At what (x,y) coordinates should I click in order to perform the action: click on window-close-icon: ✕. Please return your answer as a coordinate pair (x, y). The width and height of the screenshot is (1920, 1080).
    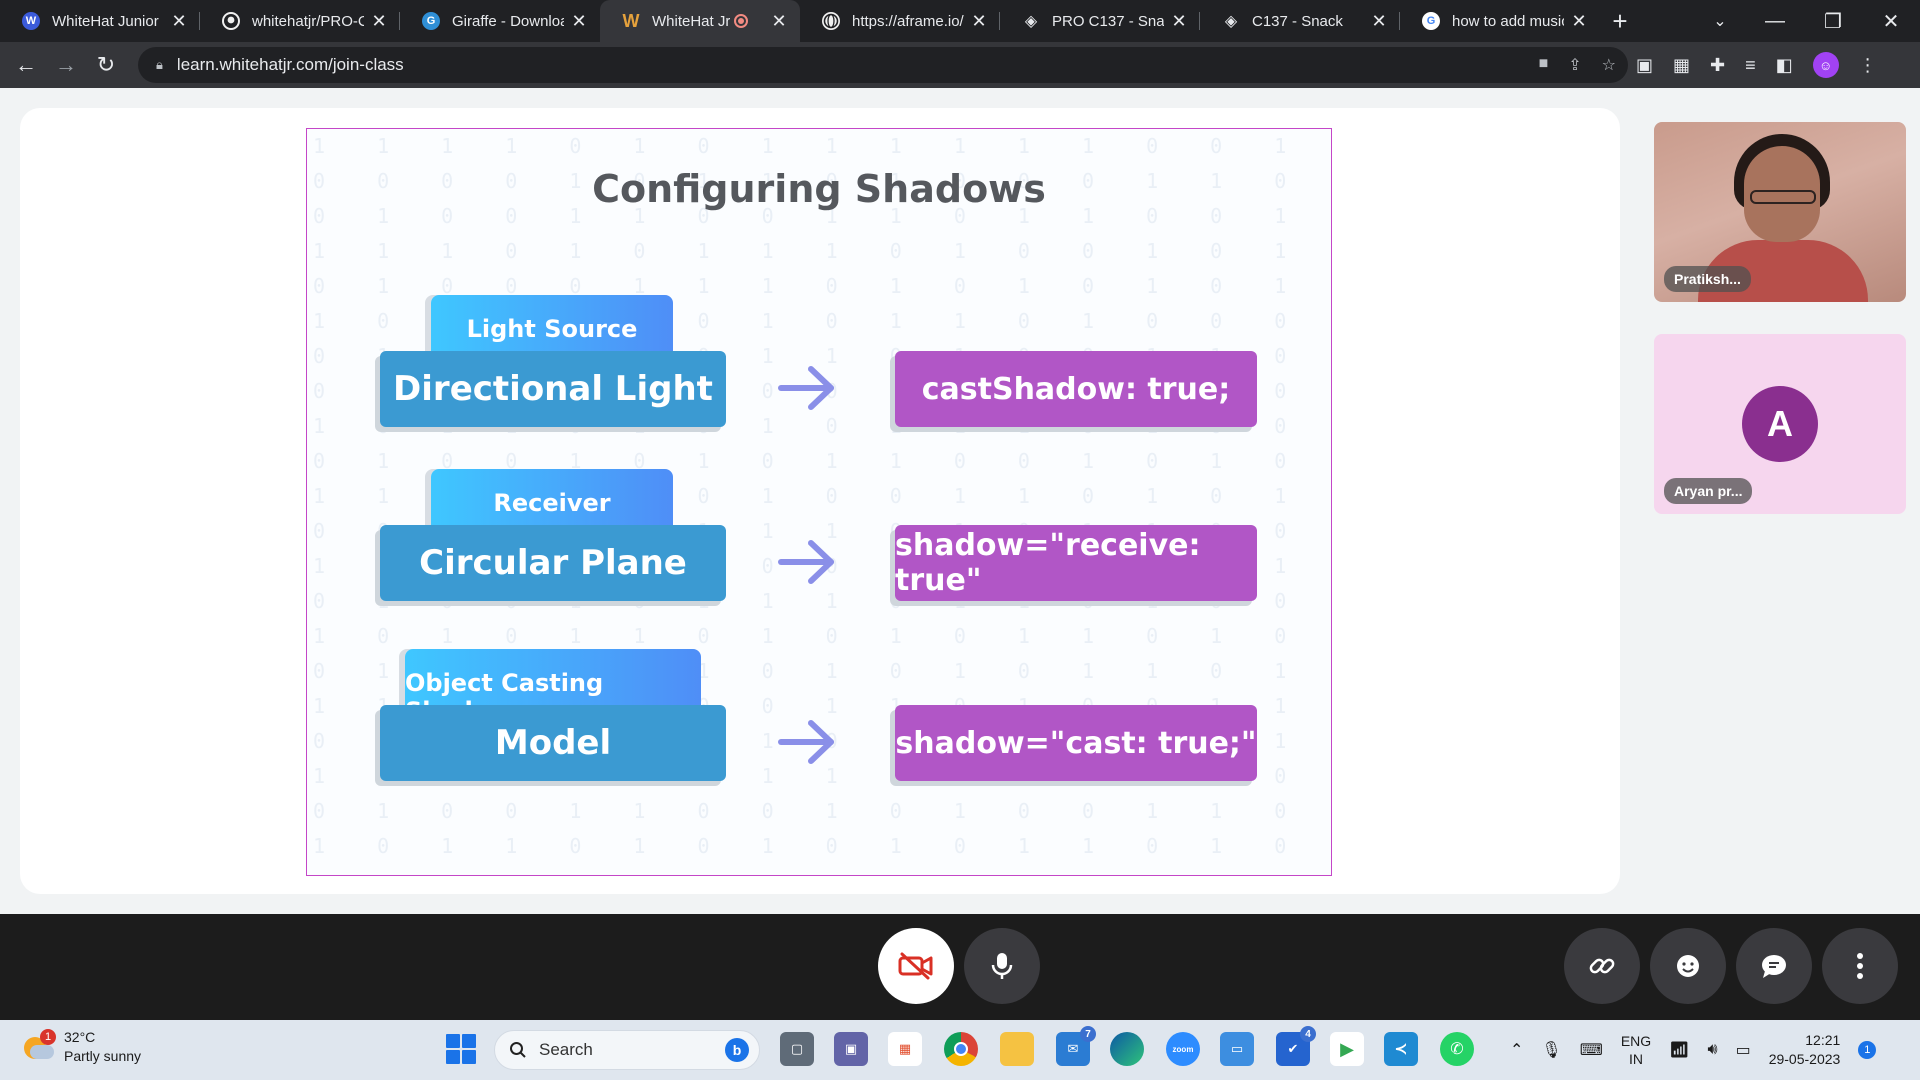
    Looking at the image, I should click on (1891, 21).